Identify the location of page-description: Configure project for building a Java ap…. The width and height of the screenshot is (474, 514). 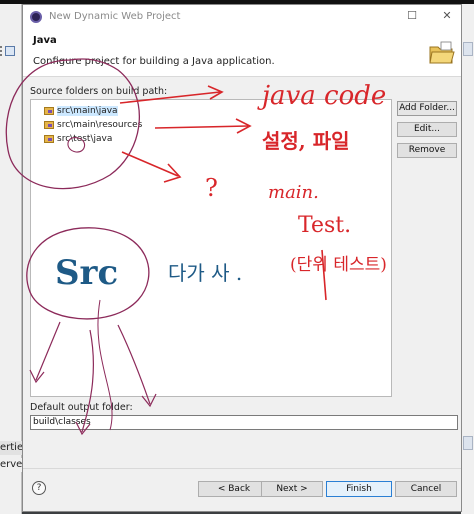
(154, 61).